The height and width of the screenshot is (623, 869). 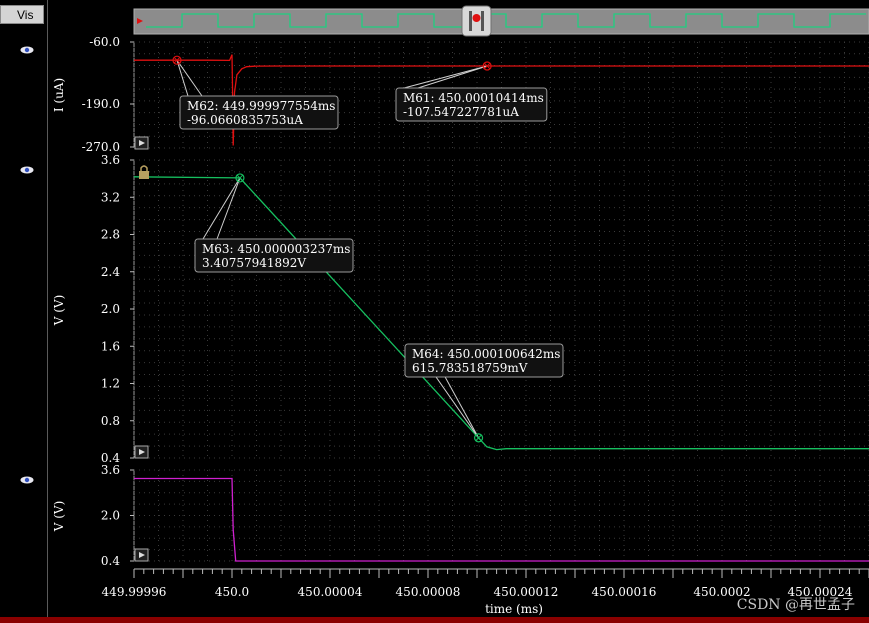 What do you see at coordinates (110, 384) in the screenshot?
I see `y-tick-label: 1.2` at bounding box center [110, 384].